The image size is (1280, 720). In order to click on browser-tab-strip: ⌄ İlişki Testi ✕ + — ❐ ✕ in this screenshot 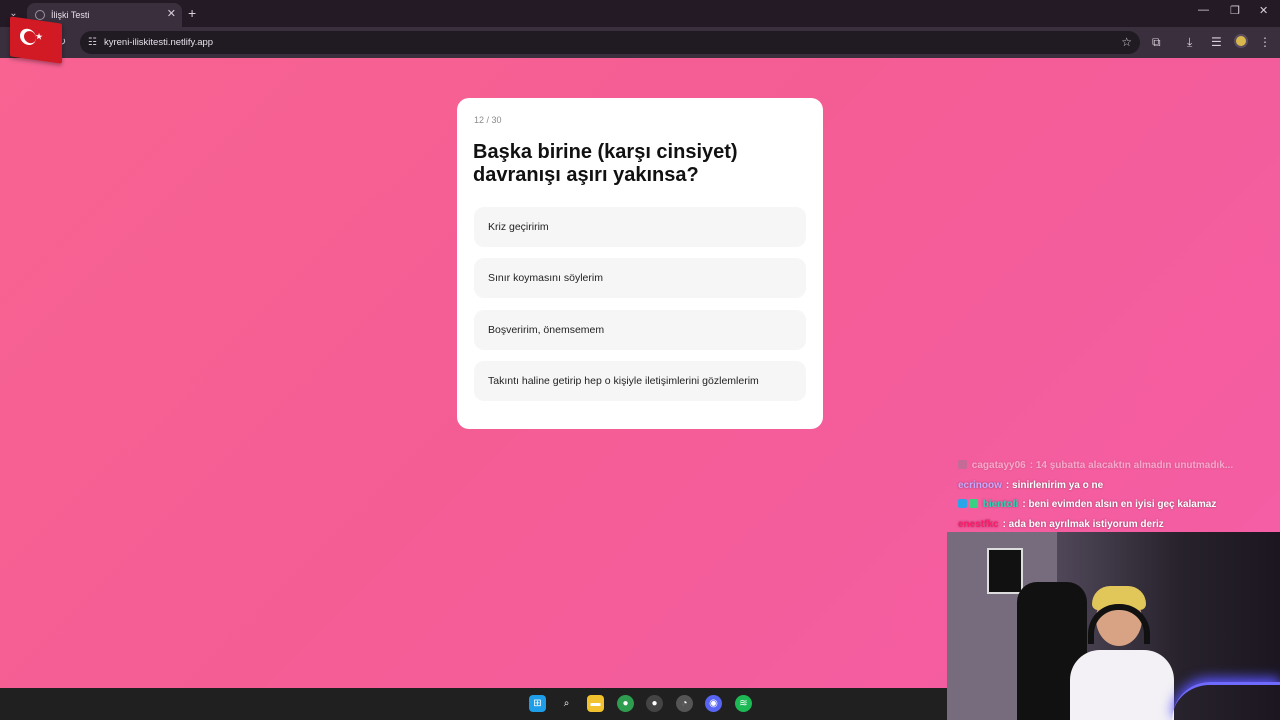, I will do `click(640, 13)`.